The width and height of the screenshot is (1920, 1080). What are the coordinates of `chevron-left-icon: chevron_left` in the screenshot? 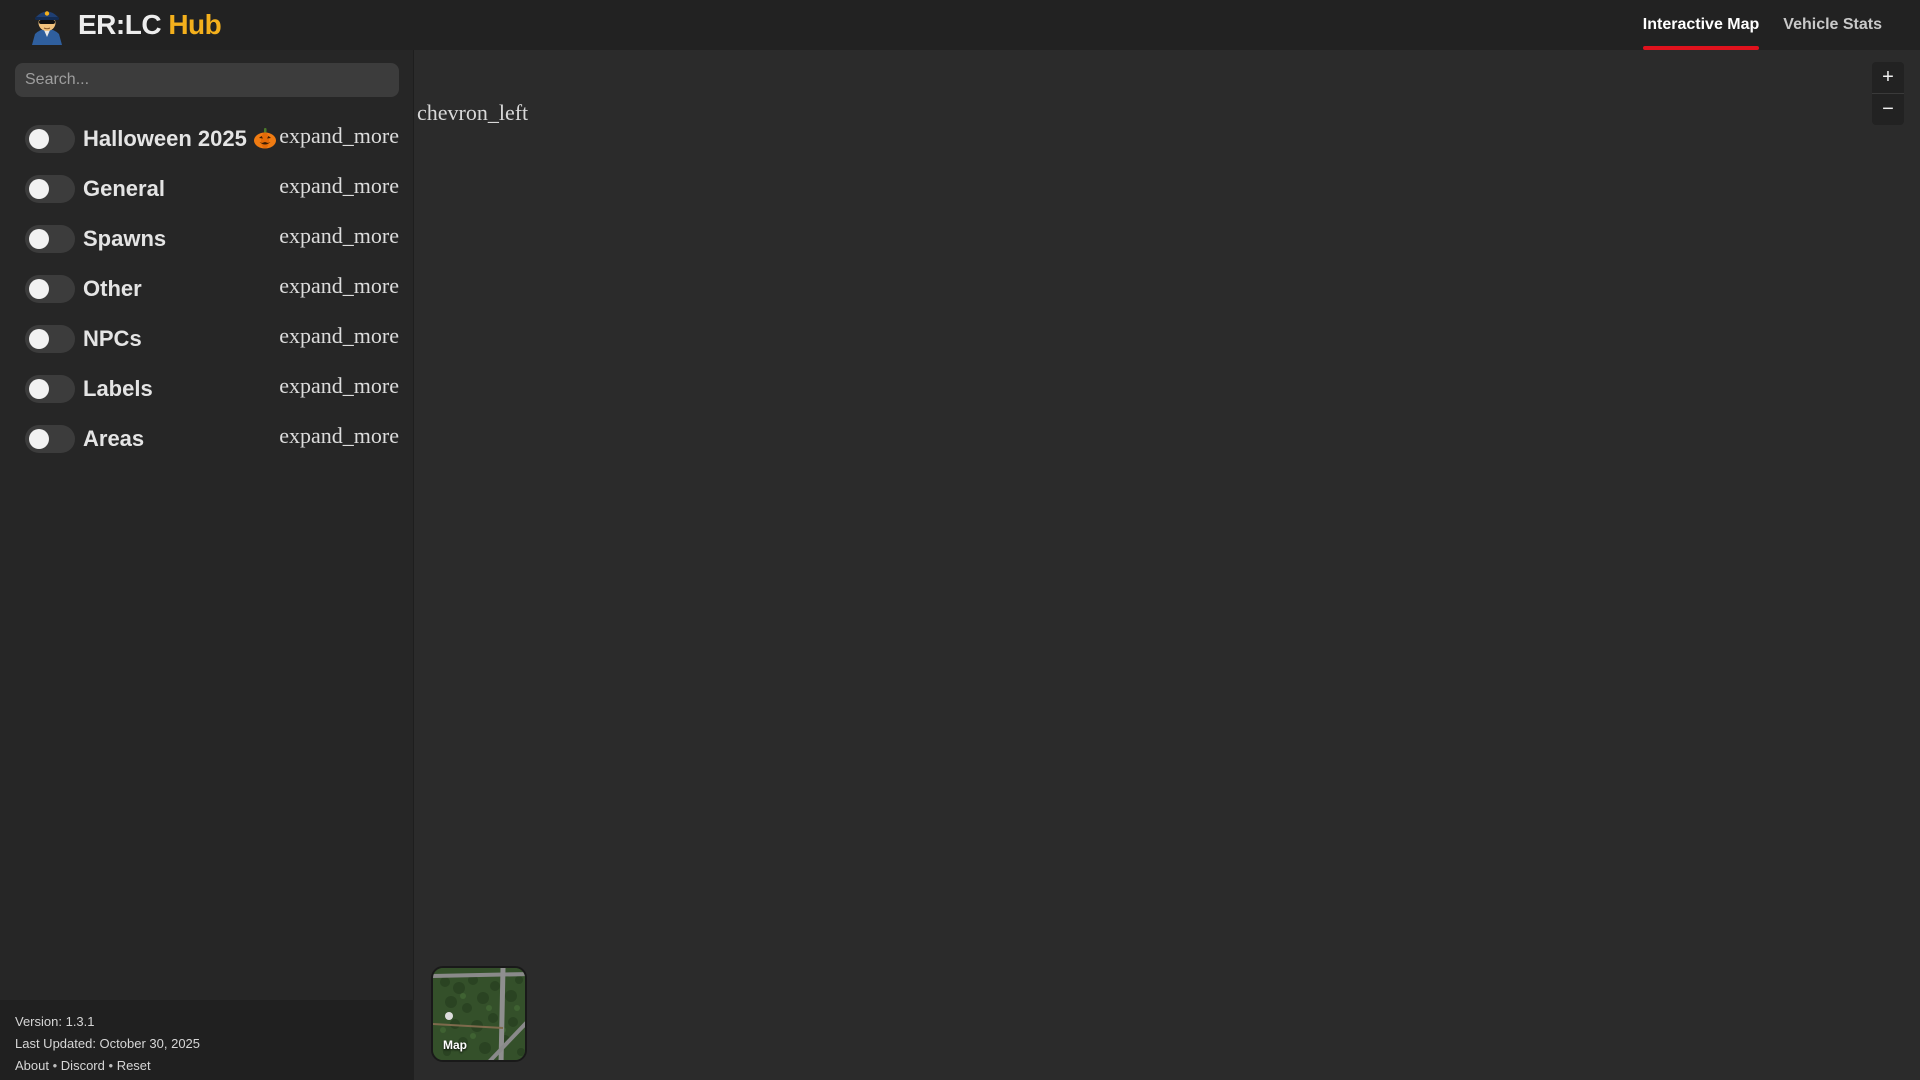 It's located at (472, 113).